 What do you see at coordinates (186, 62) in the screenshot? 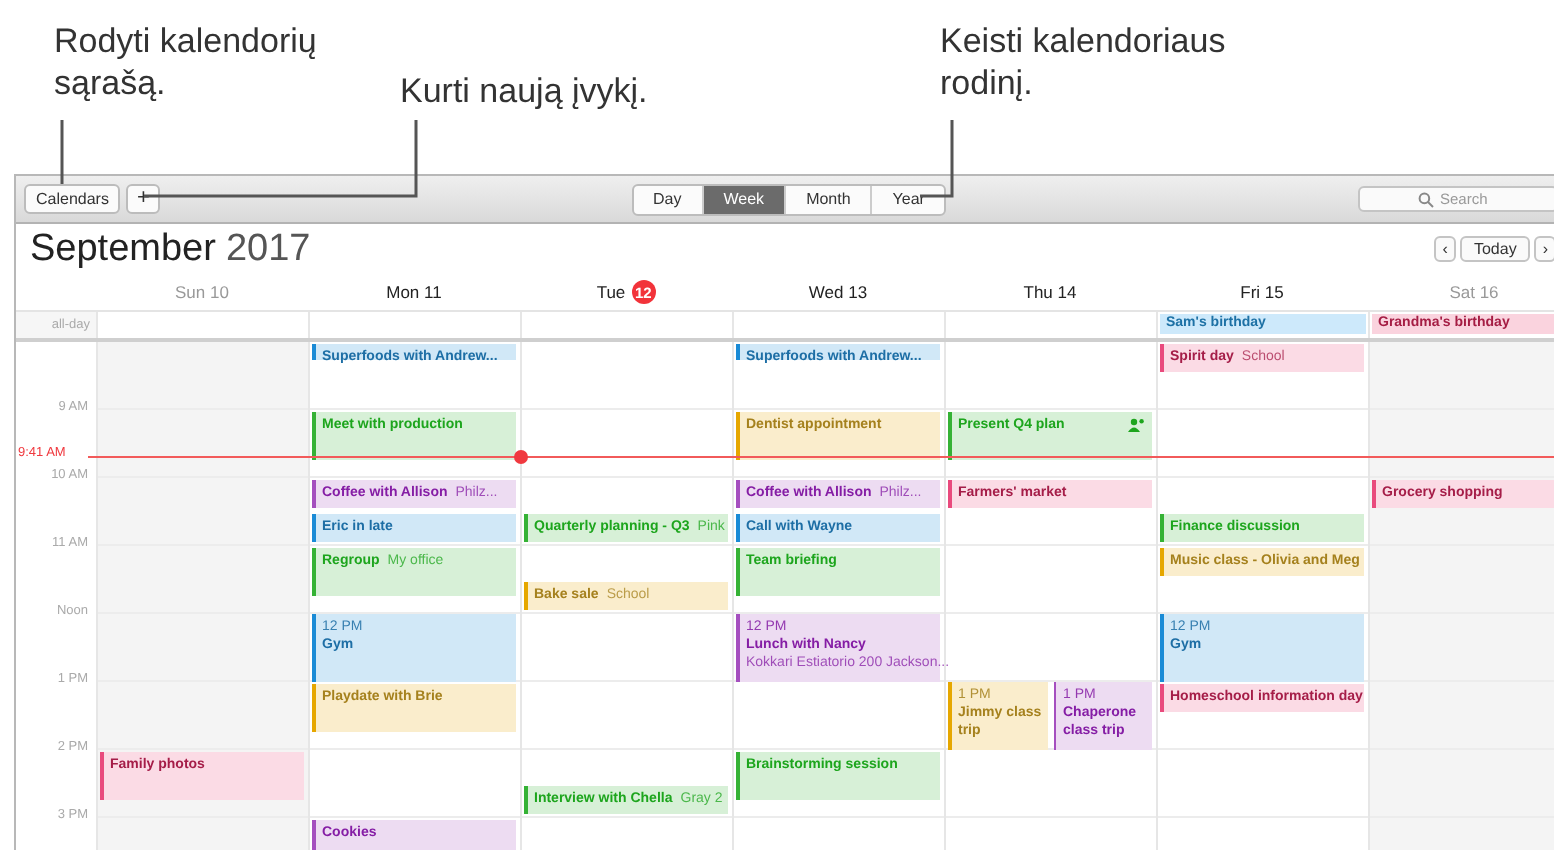
I see `callout-text: Rodyti kalendorių sąrašą.` at bounding box center [186, 62].